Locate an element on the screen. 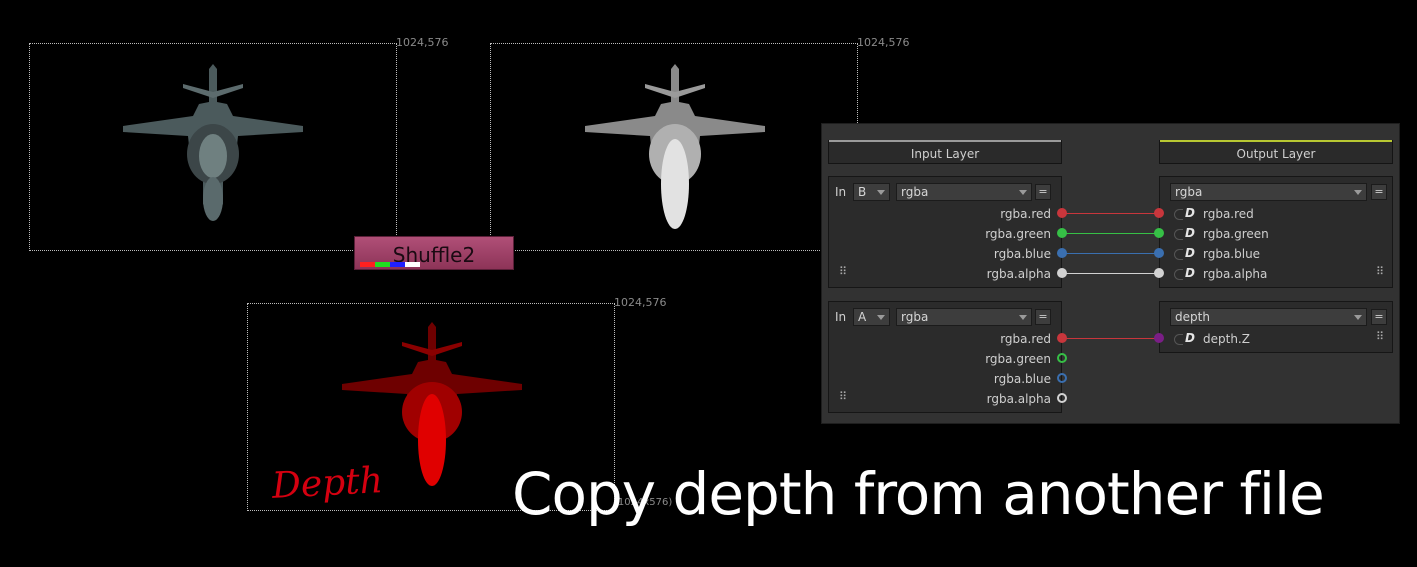  layer-select-b: rgba is located at coordinates (964, 192).